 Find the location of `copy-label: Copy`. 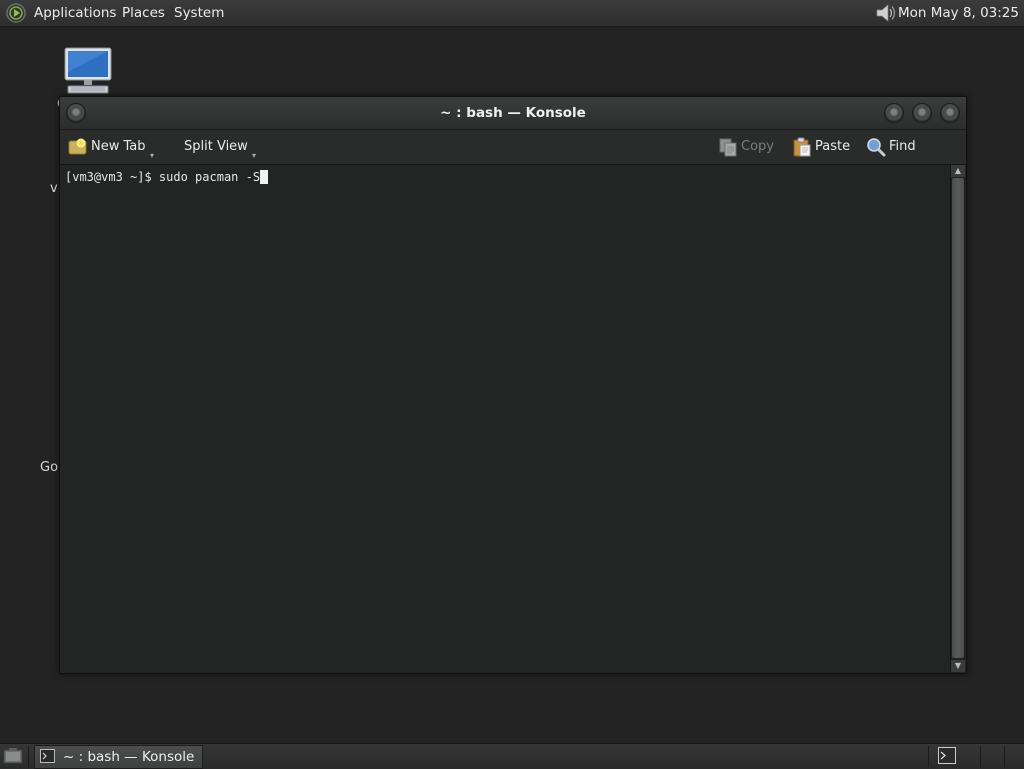

copy-label: Copy is located at coordinates (757, 146).